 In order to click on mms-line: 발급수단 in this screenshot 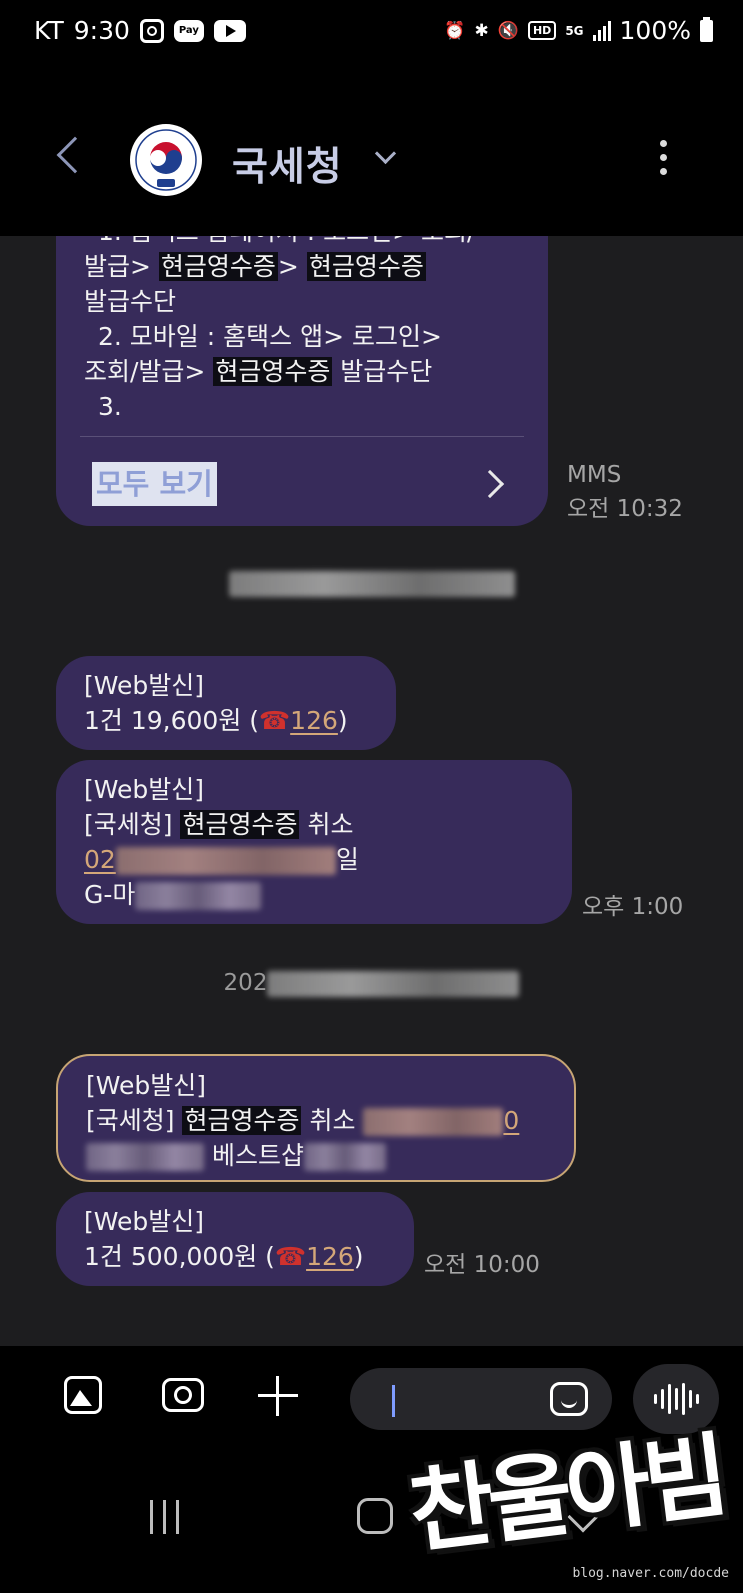, I will do `click(130, 301)`.